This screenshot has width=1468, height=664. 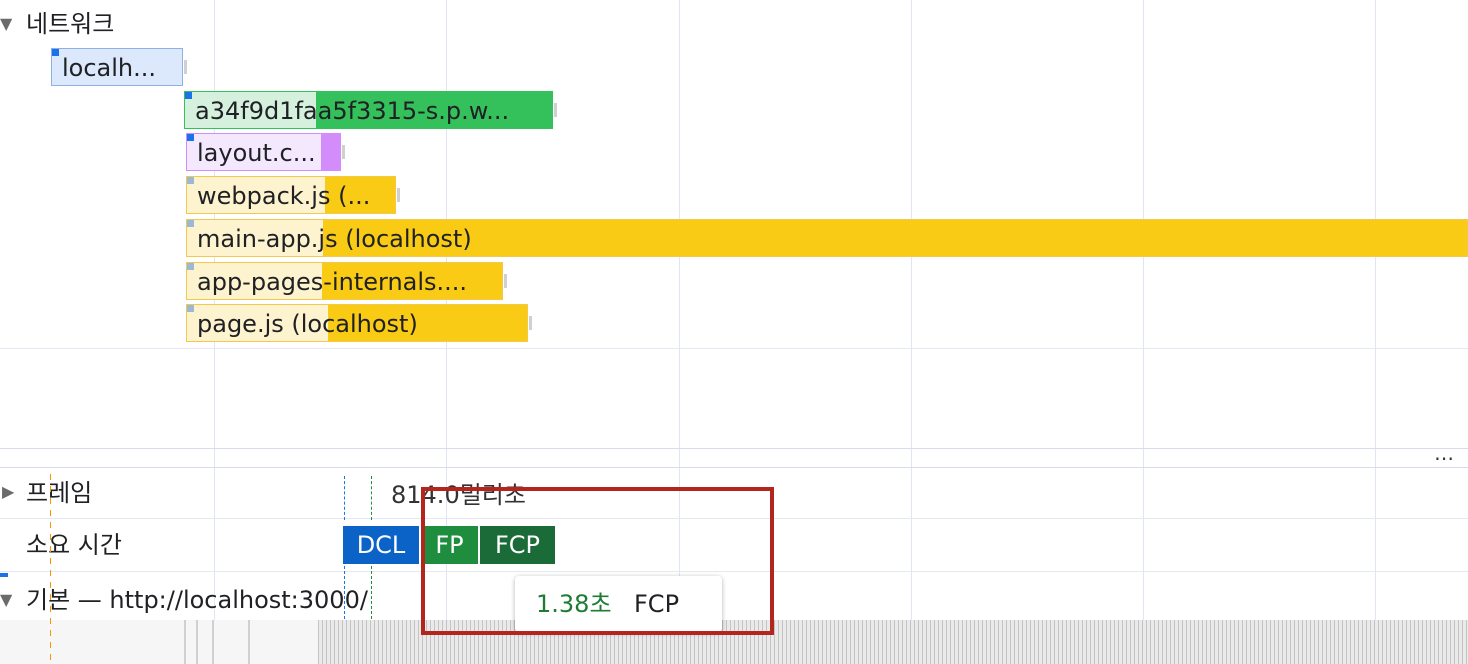 I want to click on main-thread-track-title: 기본 — http://localhost:3000/, so click(x=197, y=600).